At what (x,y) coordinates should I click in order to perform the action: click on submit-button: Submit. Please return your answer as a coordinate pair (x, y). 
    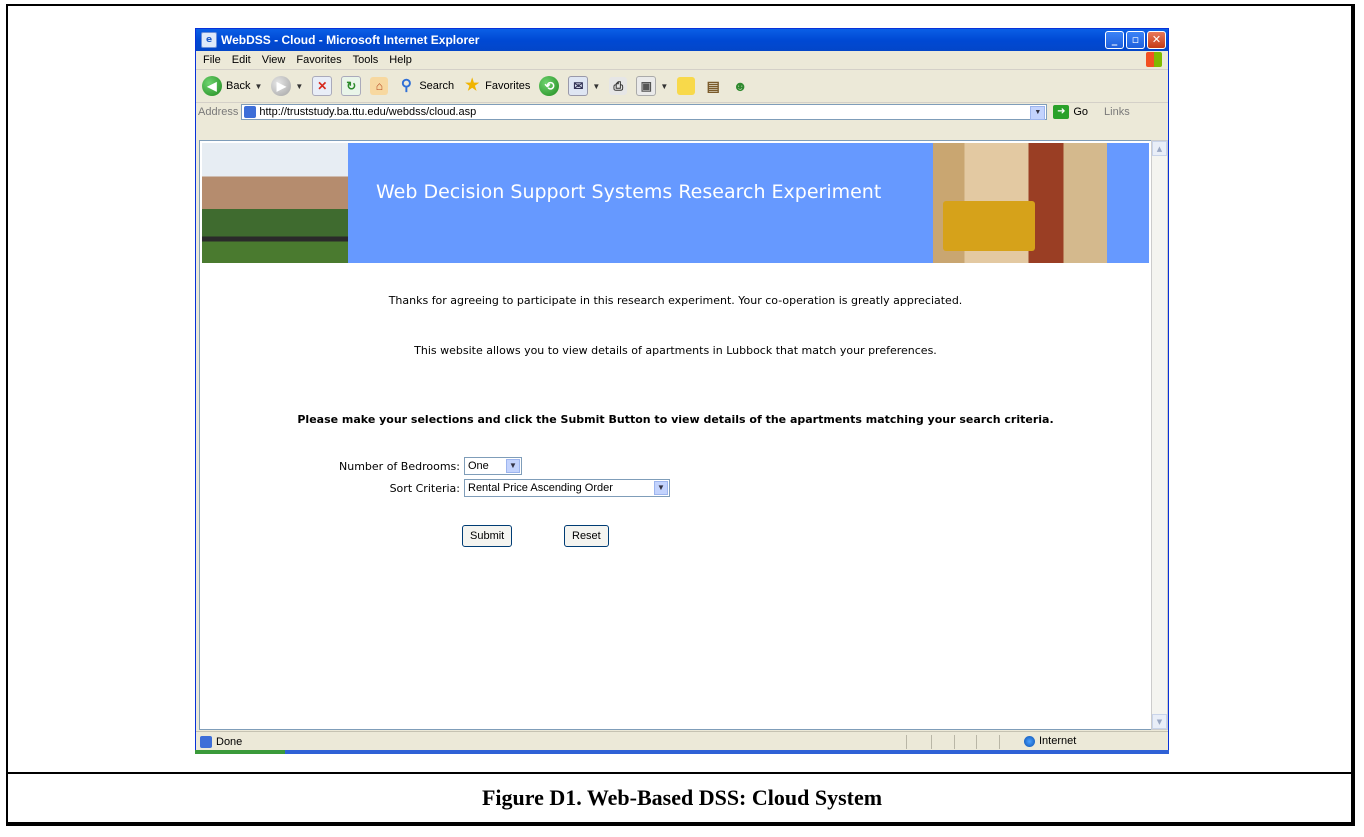
    Looking at the image, I should click on (487, 536).